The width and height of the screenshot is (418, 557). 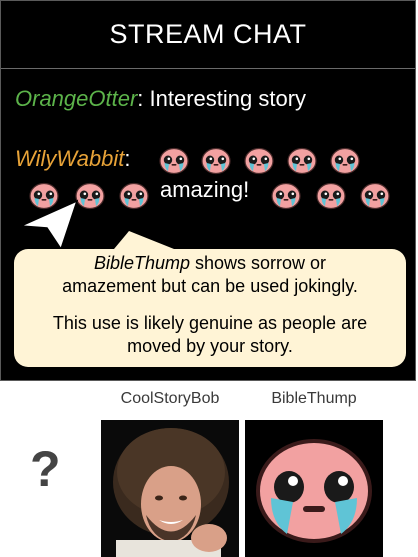 I want to click on tooltip-text: shows sorrow or, so click(x=258, y=263).